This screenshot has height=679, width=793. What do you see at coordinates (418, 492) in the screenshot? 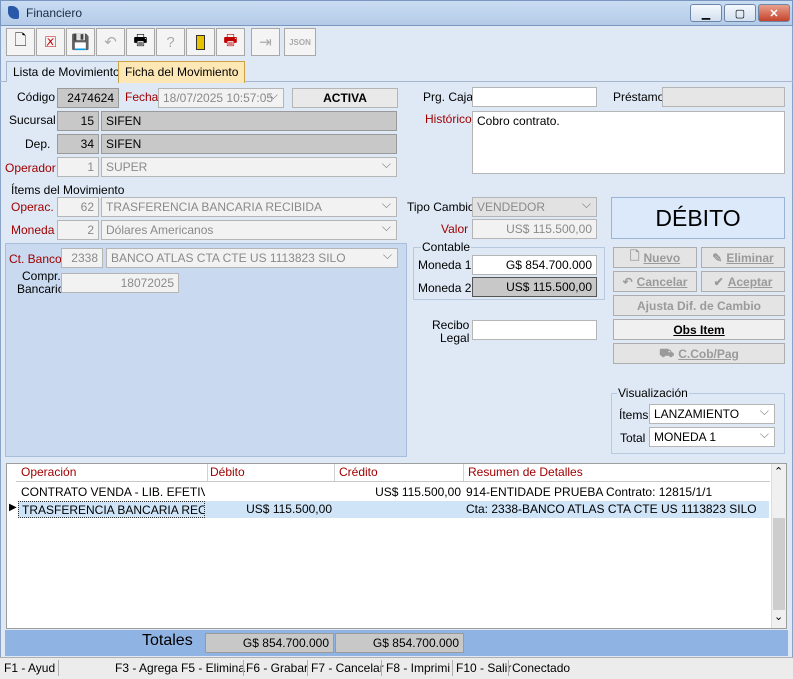
I see `row-credito: US$ 115.500,00` at bounding box center [418, 492].